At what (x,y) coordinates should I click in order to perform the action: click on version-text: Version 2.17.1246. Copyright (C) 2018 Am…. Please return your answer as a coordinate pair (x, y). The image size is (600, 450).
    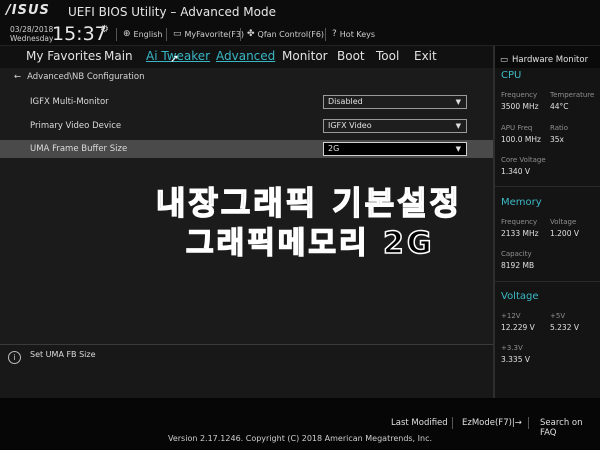
    Looking at the image, I should click on (300, 438).